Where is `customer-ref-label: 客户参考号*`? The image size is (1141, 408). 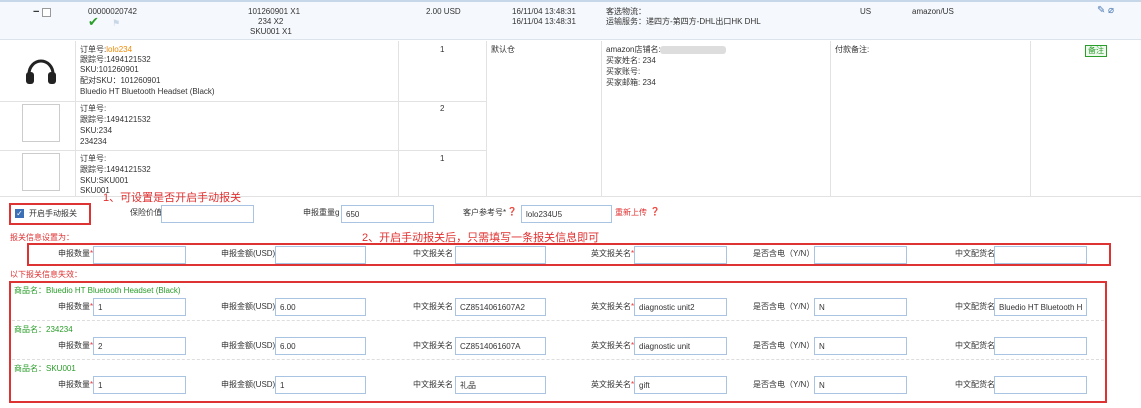 customer-ref-label: 客户参考号* is located at coordinates (485, 212).